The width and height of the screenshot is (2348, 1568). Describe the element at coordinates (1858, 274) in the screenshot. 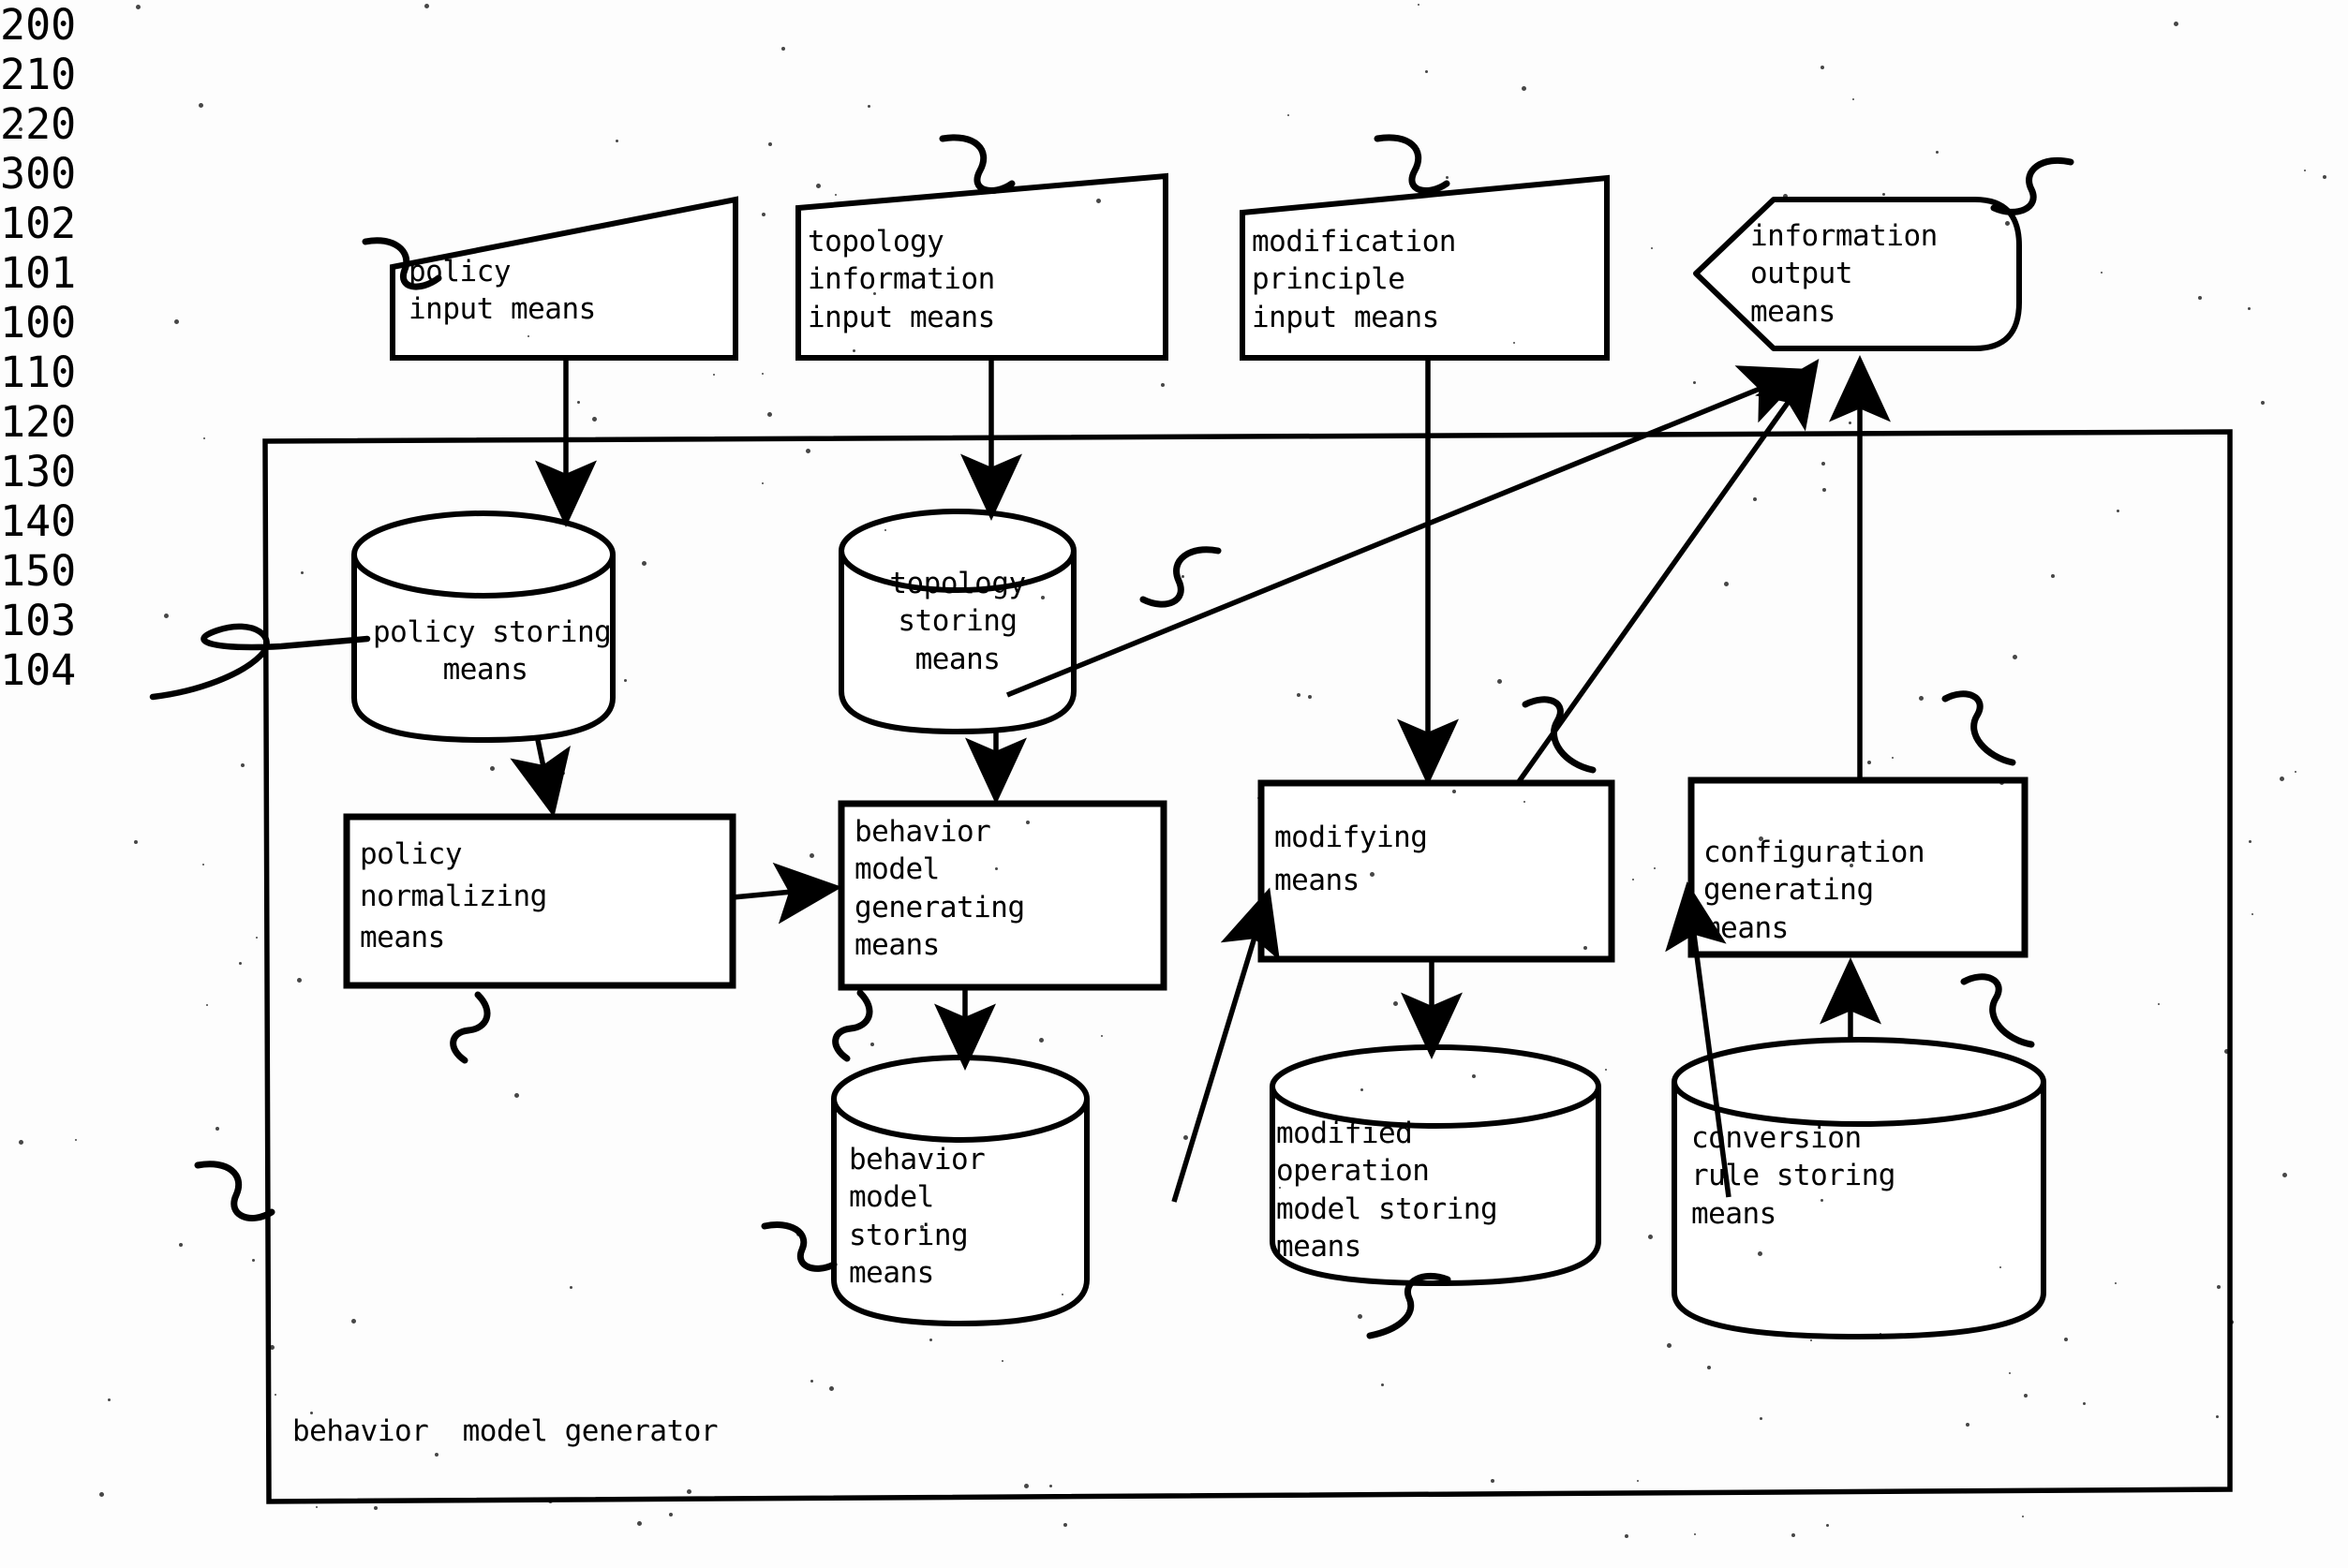

I see `information-output-means-shape` at that location.